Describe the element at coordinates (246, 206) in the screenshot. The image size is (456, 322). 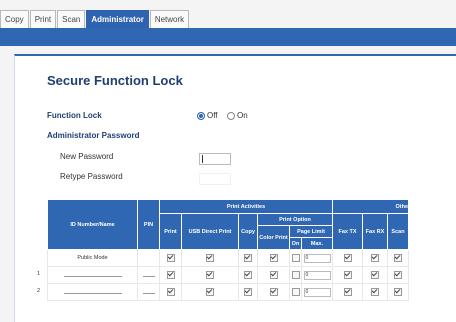
I see `header-print-activities: Print Activities` at that location.